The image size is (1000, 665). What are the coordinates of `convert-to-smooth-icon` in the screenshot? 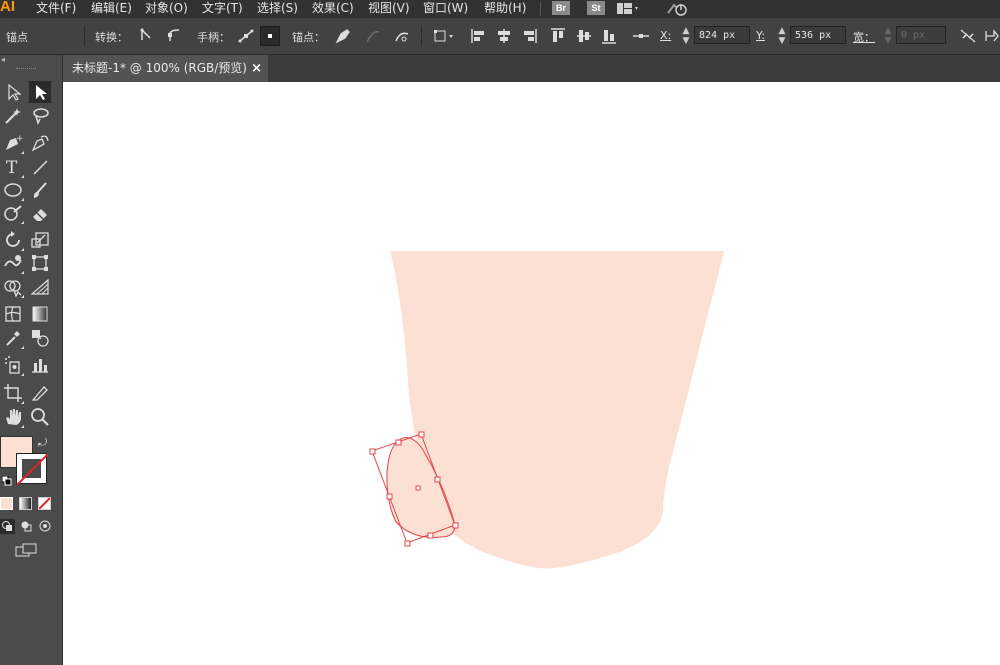 It's located at (175, 36).